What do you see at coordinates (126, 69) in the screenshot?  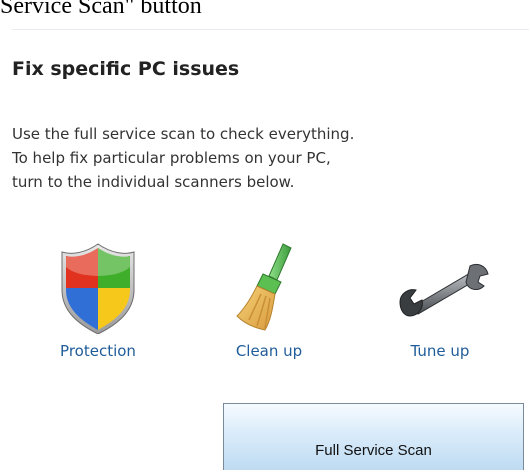 I see `section-title: Fix specific PC issues` at bounding box center [126, 69].